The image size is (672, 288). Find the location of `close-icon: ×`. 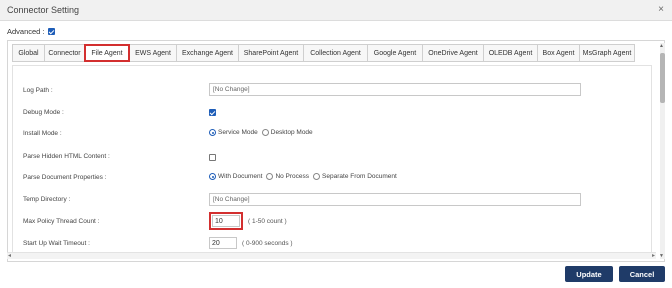

close-icon: × is located at coordinates (661, 9).